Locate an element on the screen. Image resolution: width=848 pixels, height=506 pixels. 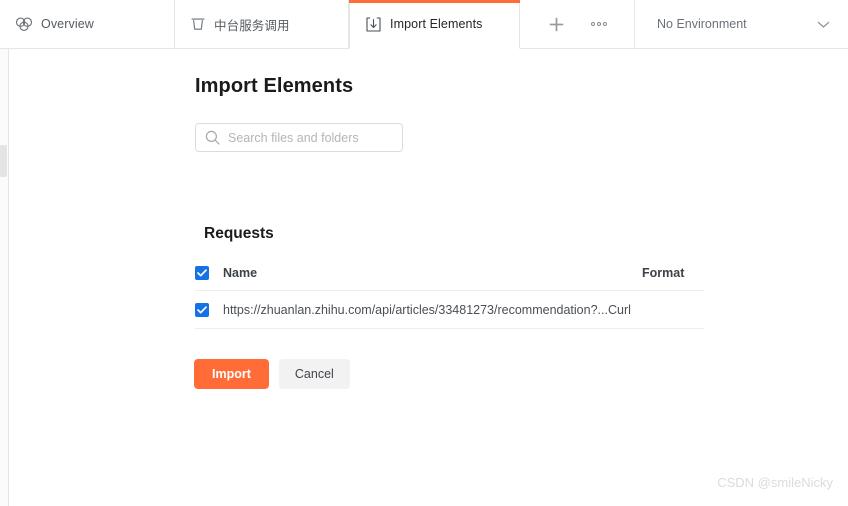
tab-import-elements: Import Elements is located at coordinates (434, 24).